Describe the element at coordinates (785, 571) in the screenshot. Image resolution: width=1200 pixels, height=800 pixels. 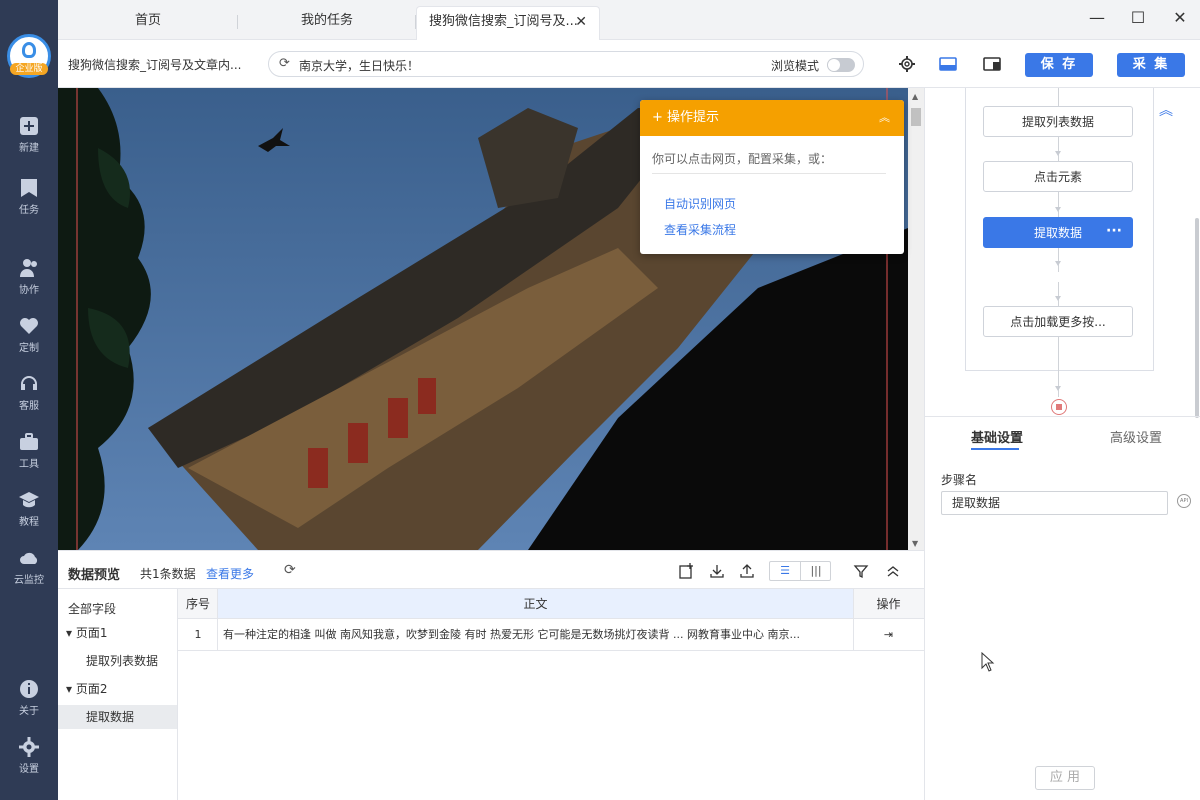
I see `list-view-icon: ☰` at that location.